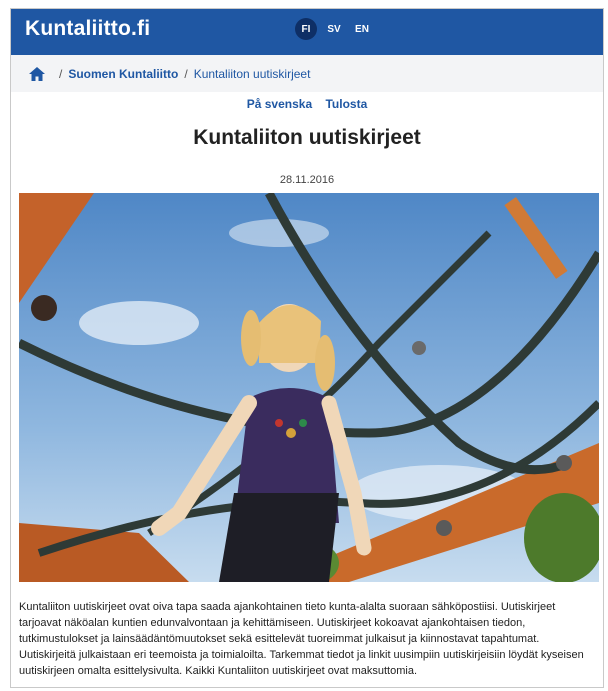 This screenshot has width=608, height=691. Describe the element at coordinates (37, 73) in the screenshot. I see `home-icon` at that location.